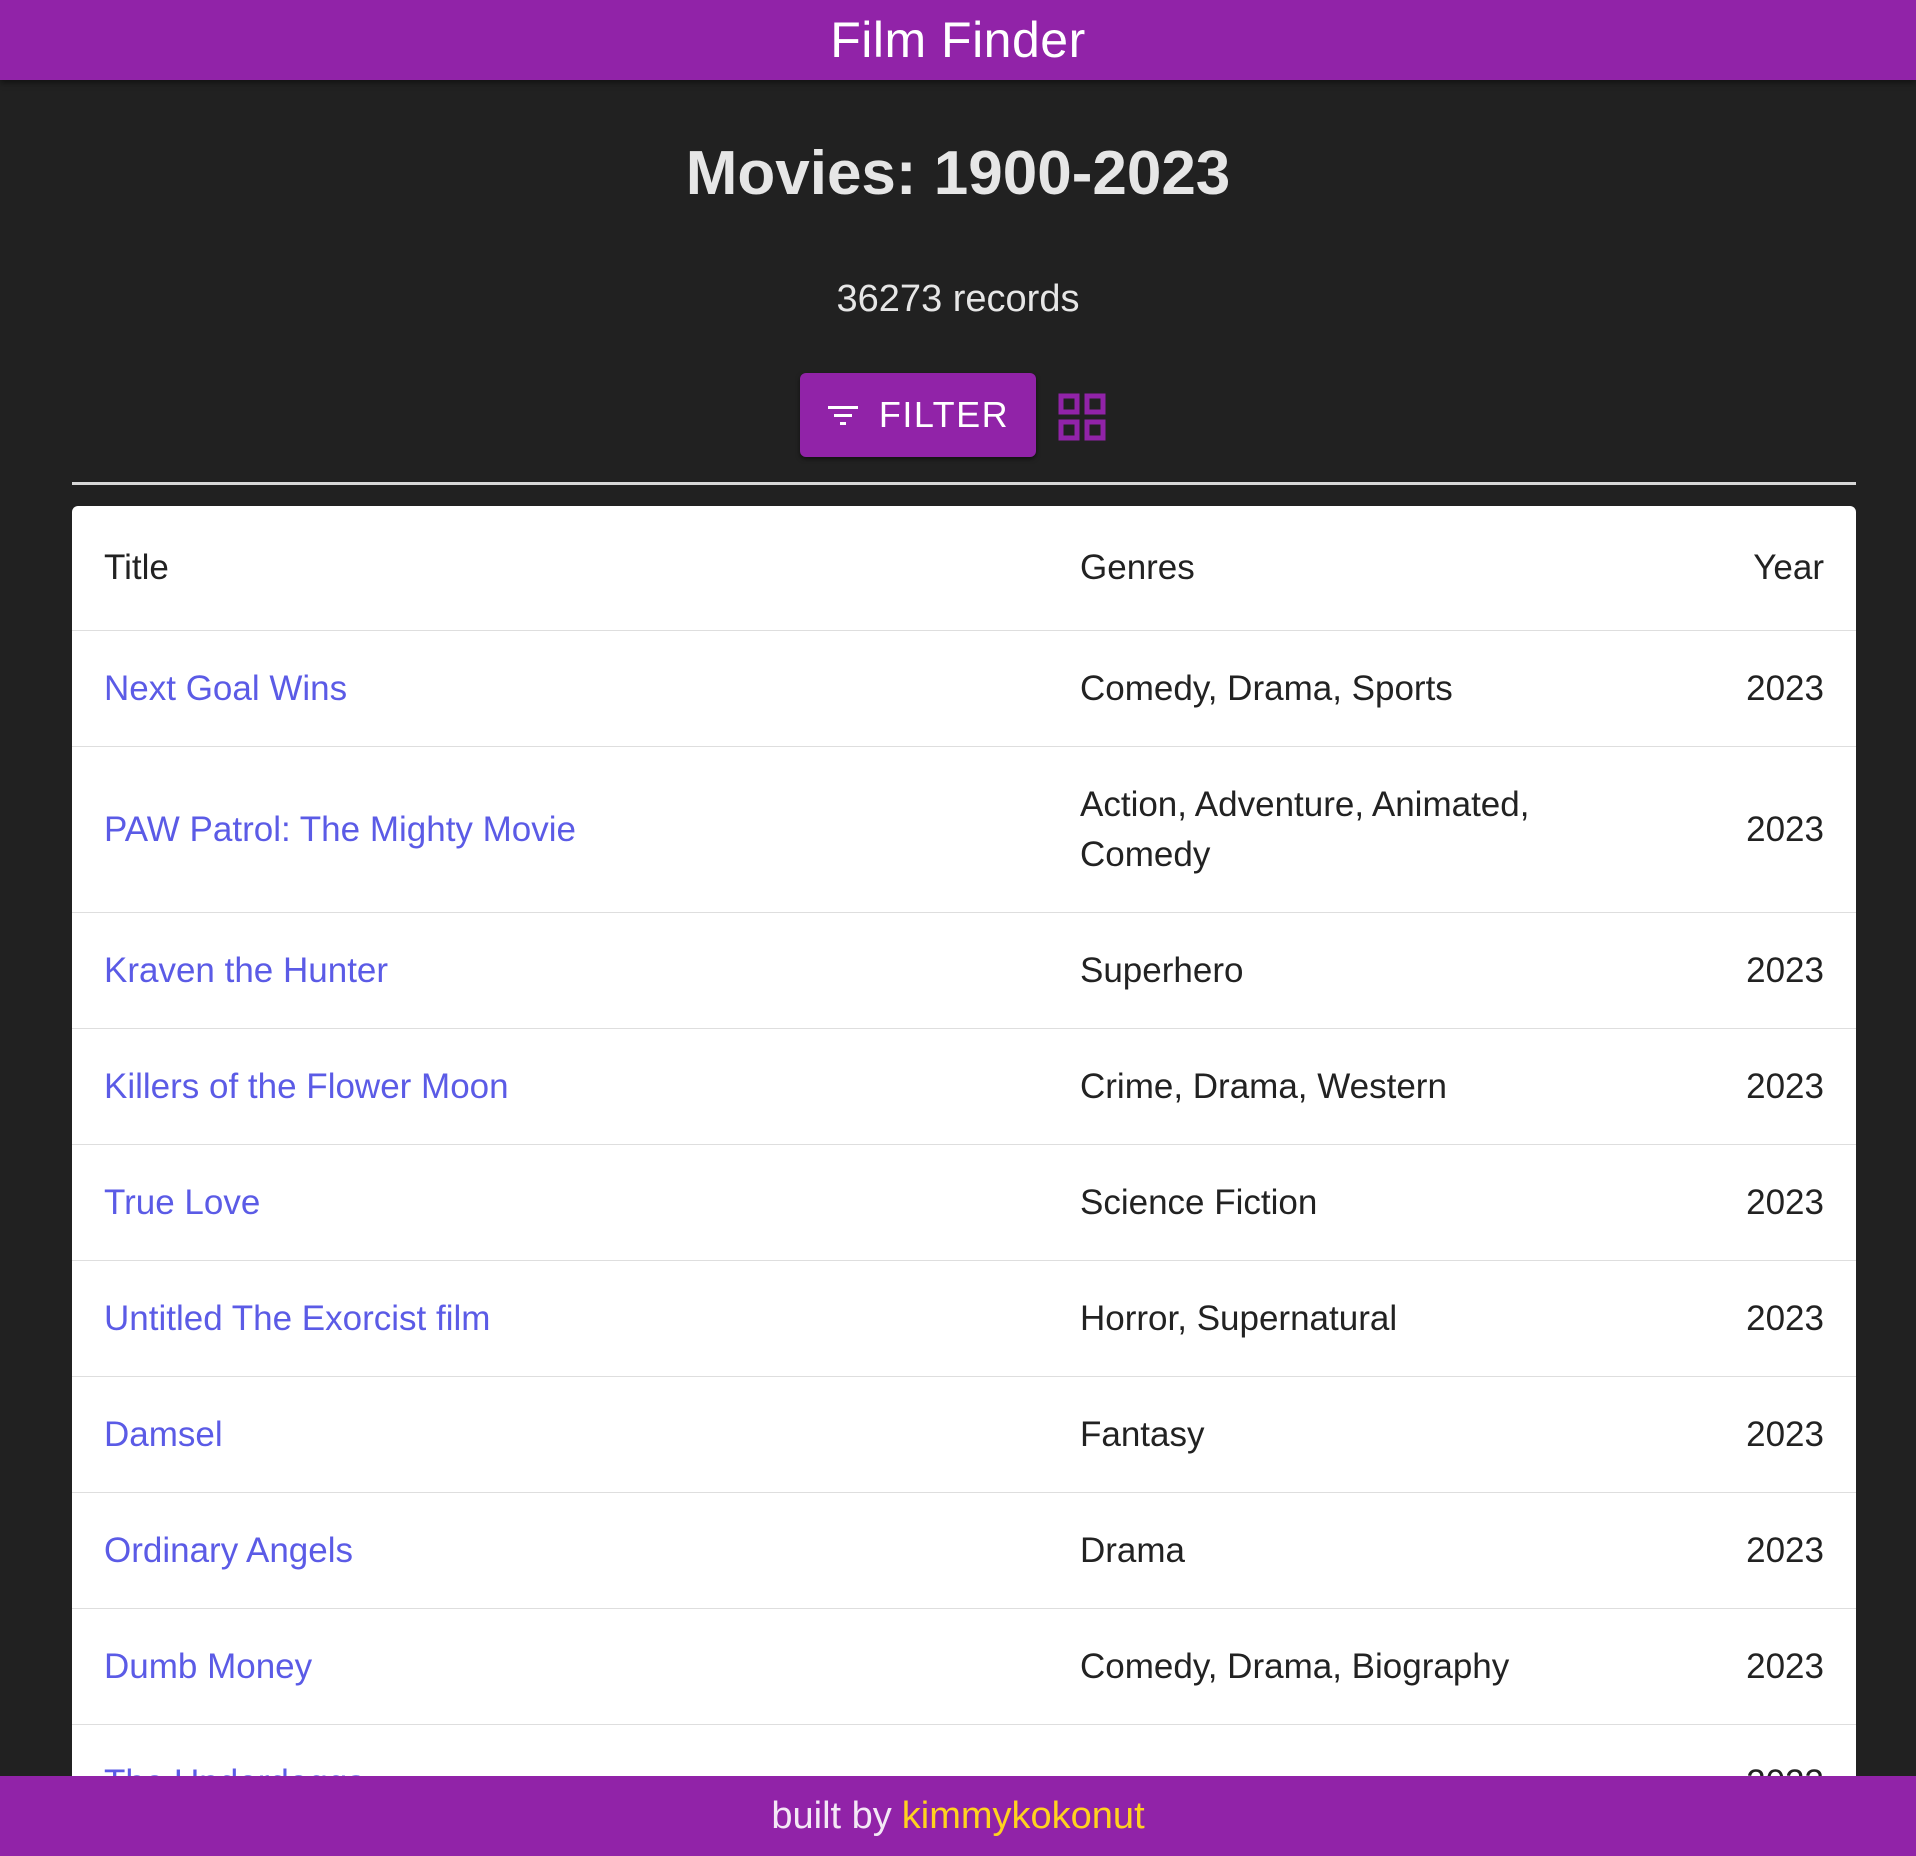  I want to click on table-row: True Love Science Fiction 2023, so click(964, 1202).